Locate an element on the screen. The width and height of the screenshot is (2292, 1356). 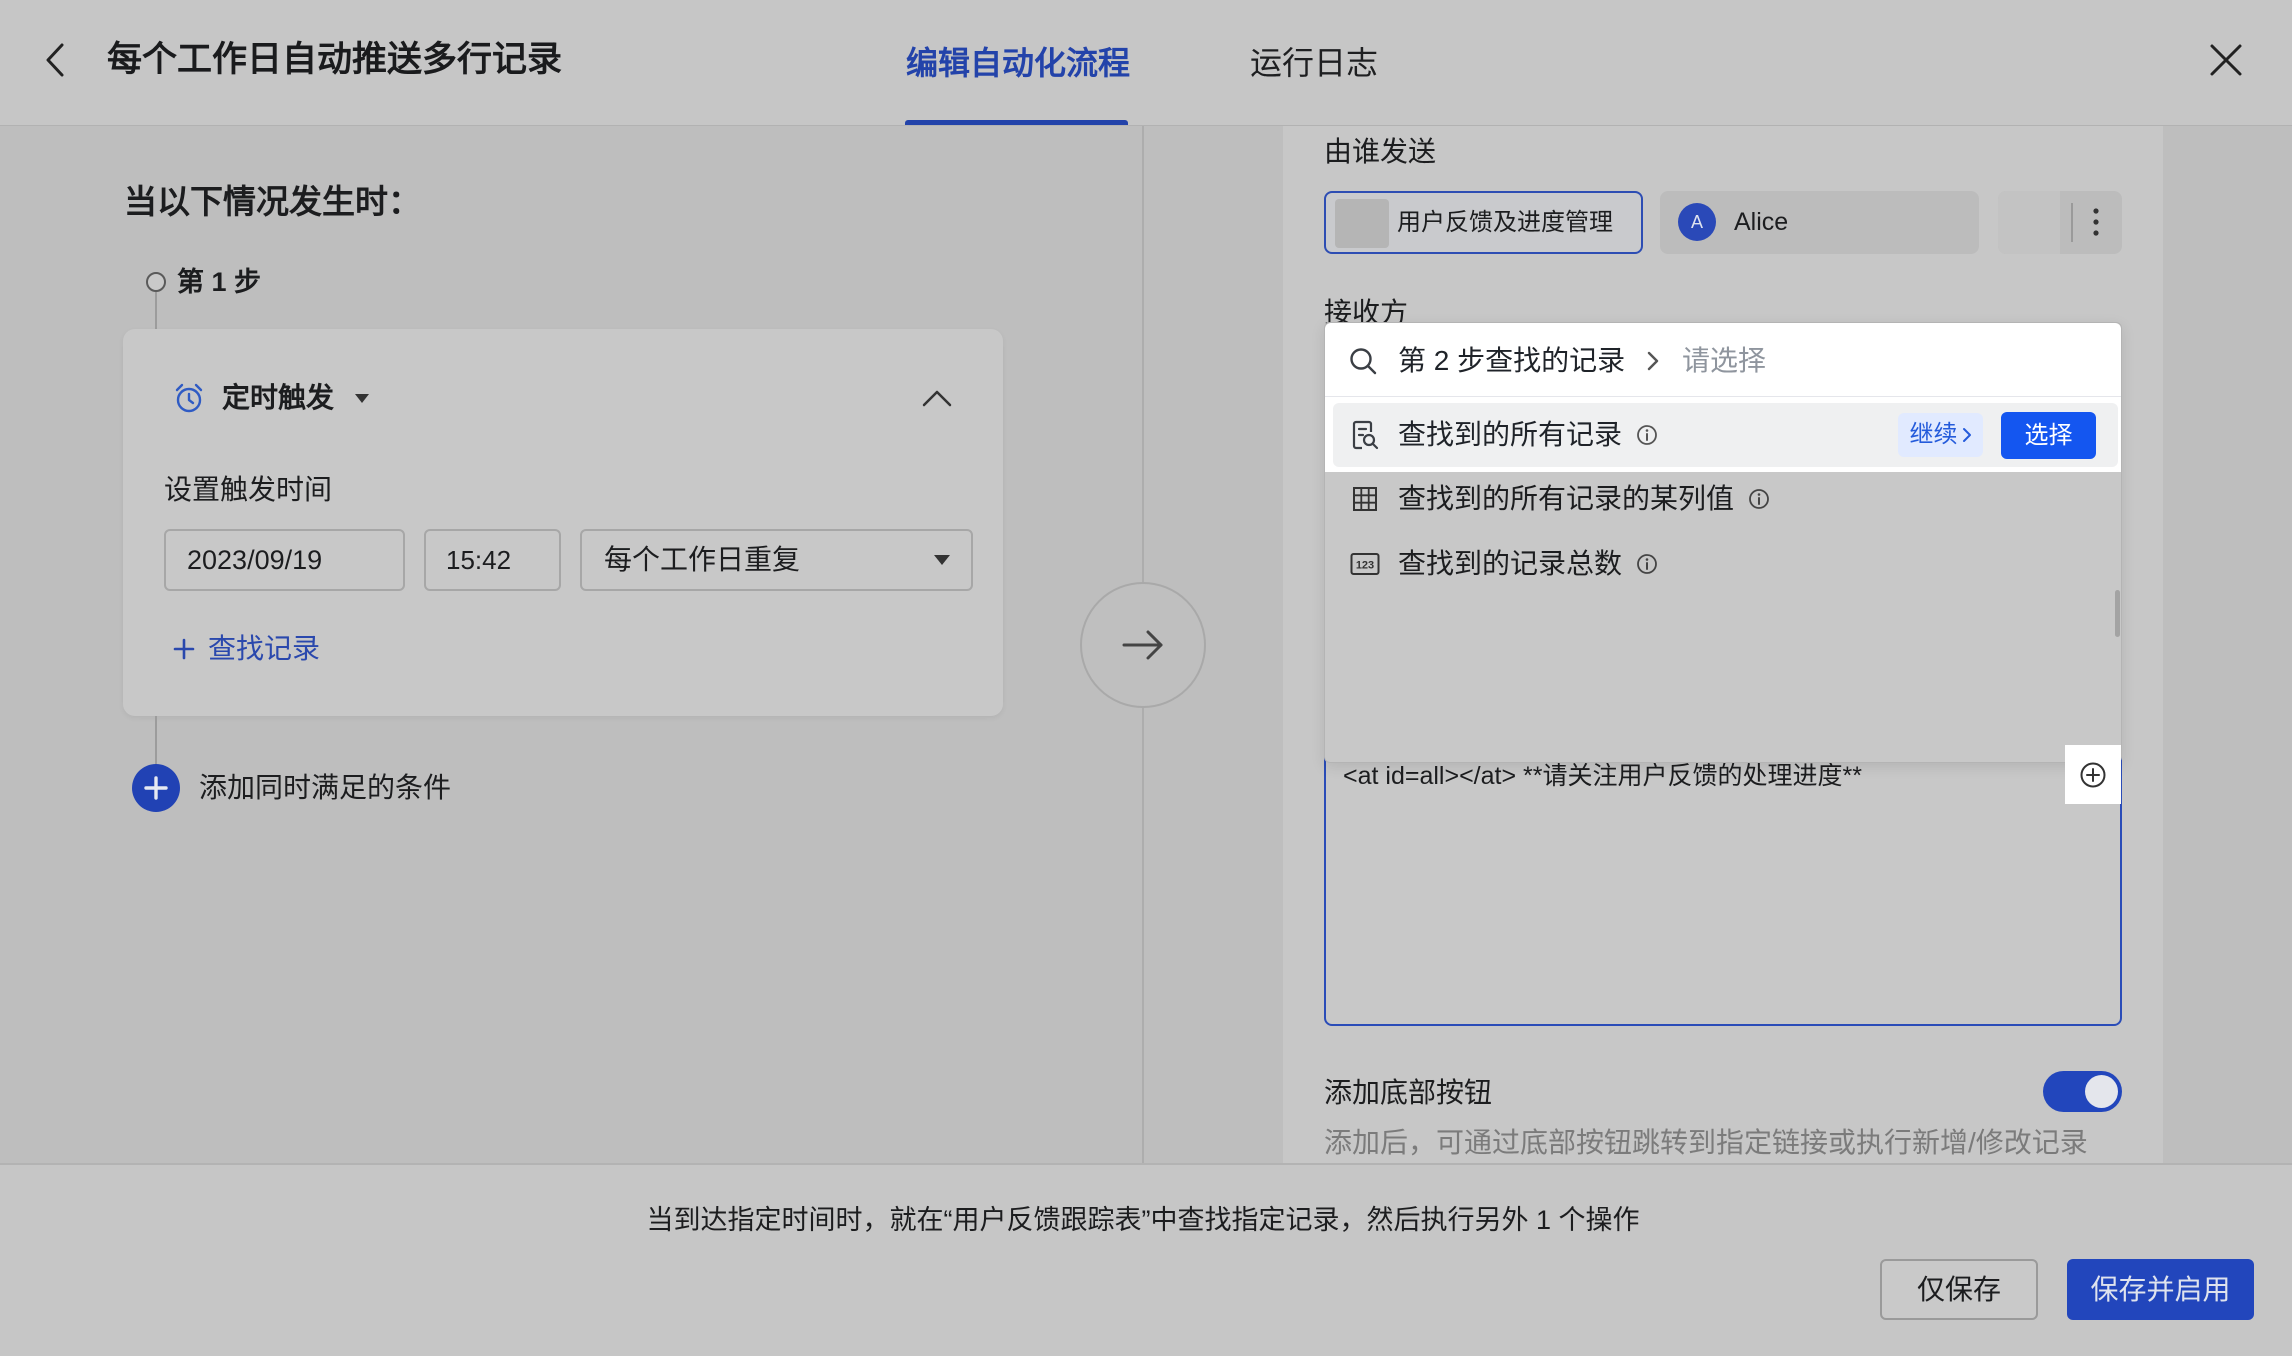
chip-separator is located at coordinates (2072, 222).